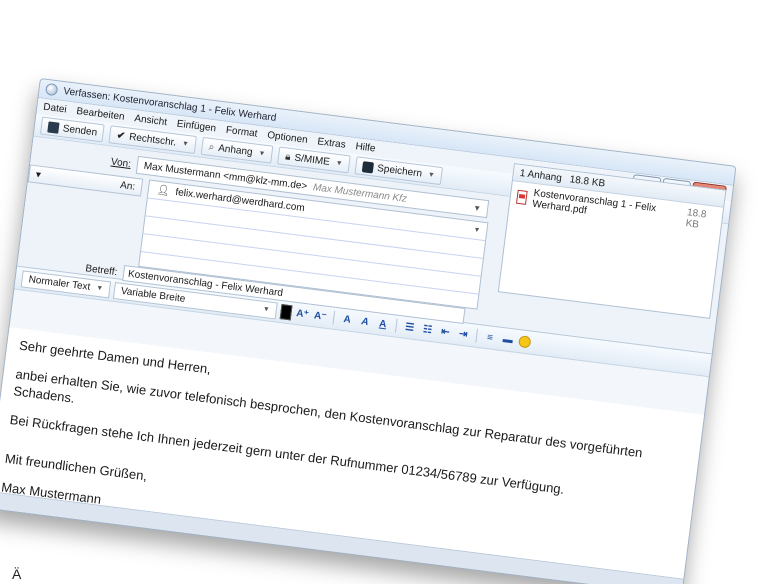 This screenshot has width=767, height=584. I want to click on spellcheck-label: Rechtschr., so click(152, 140).